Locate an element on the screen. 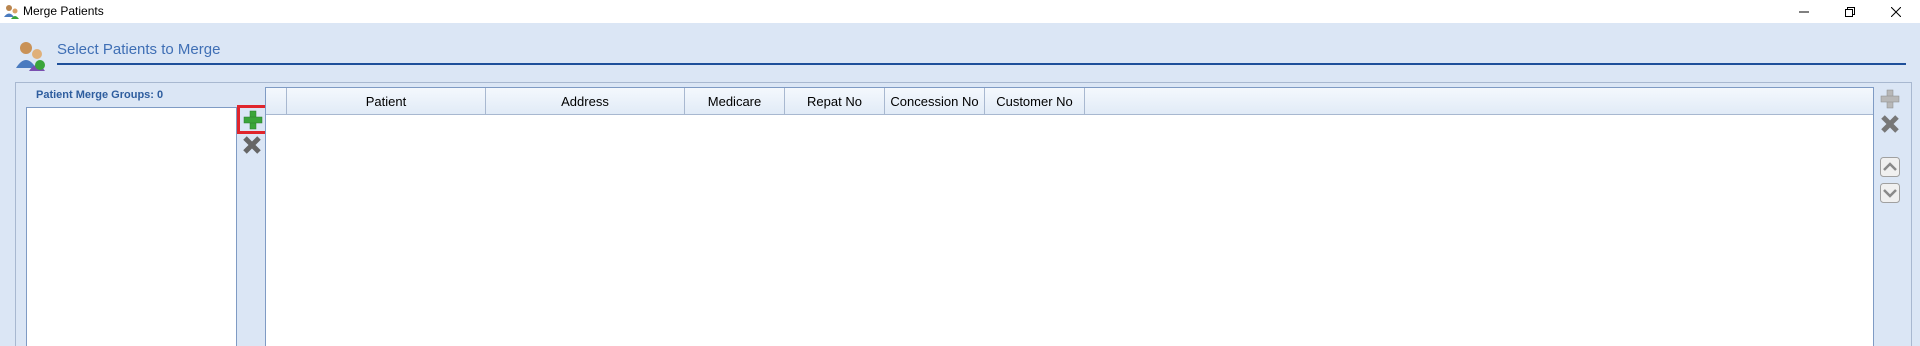  minimize-icon is located at coordinates (1804, 11).